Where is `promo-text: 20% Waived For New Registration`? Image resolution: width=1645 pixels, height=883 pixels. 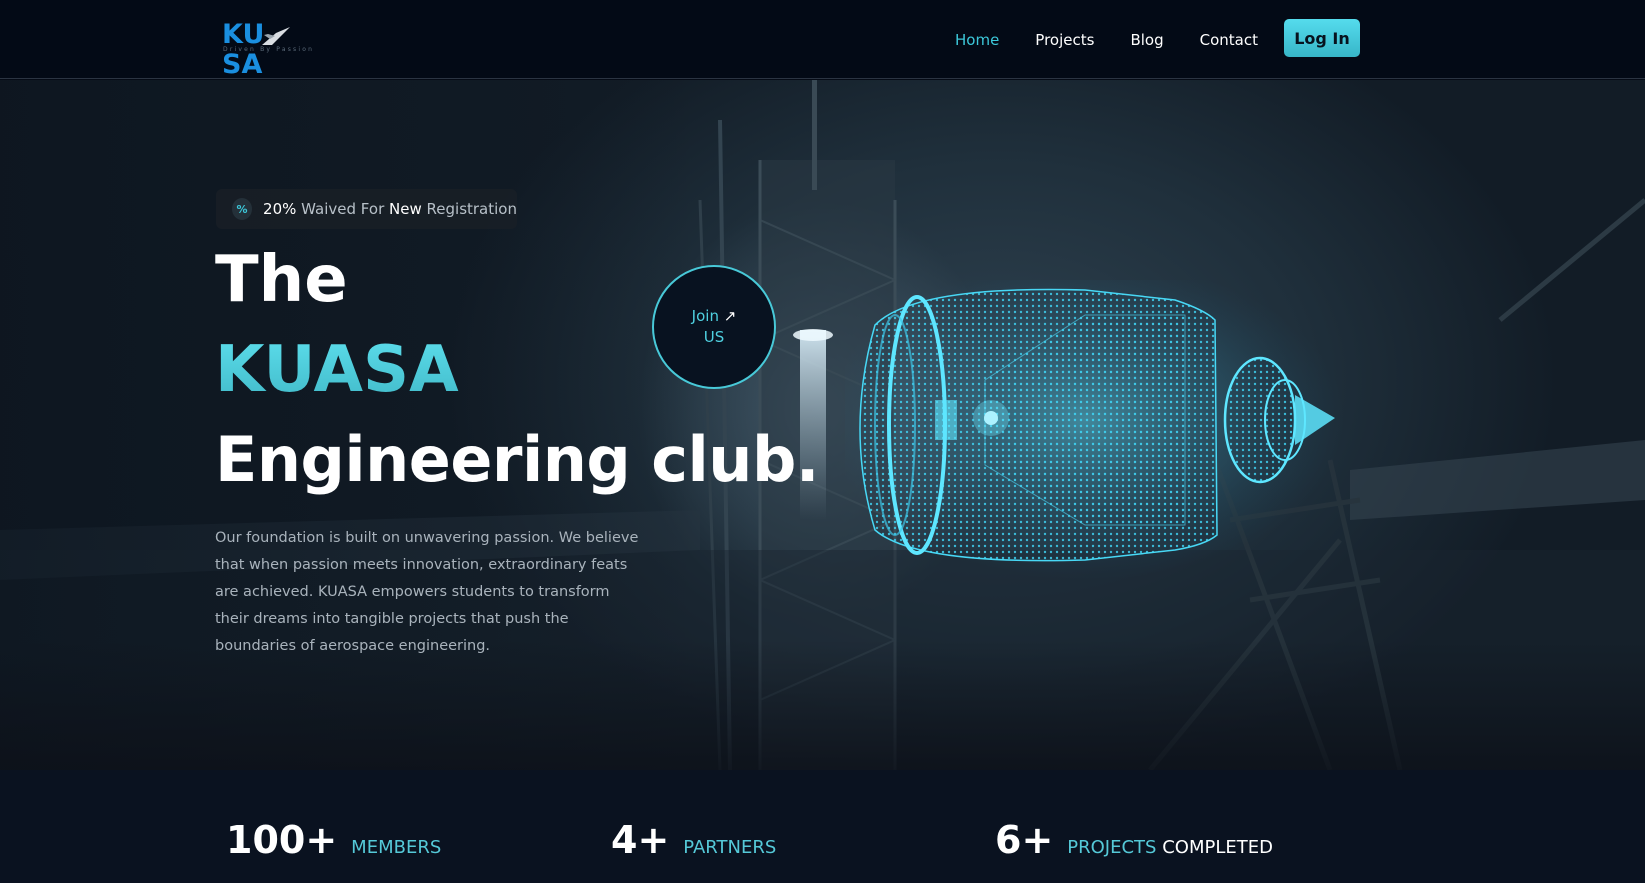 promo-text: 20% Waived For New Registration is located at coordinates (390, 209).